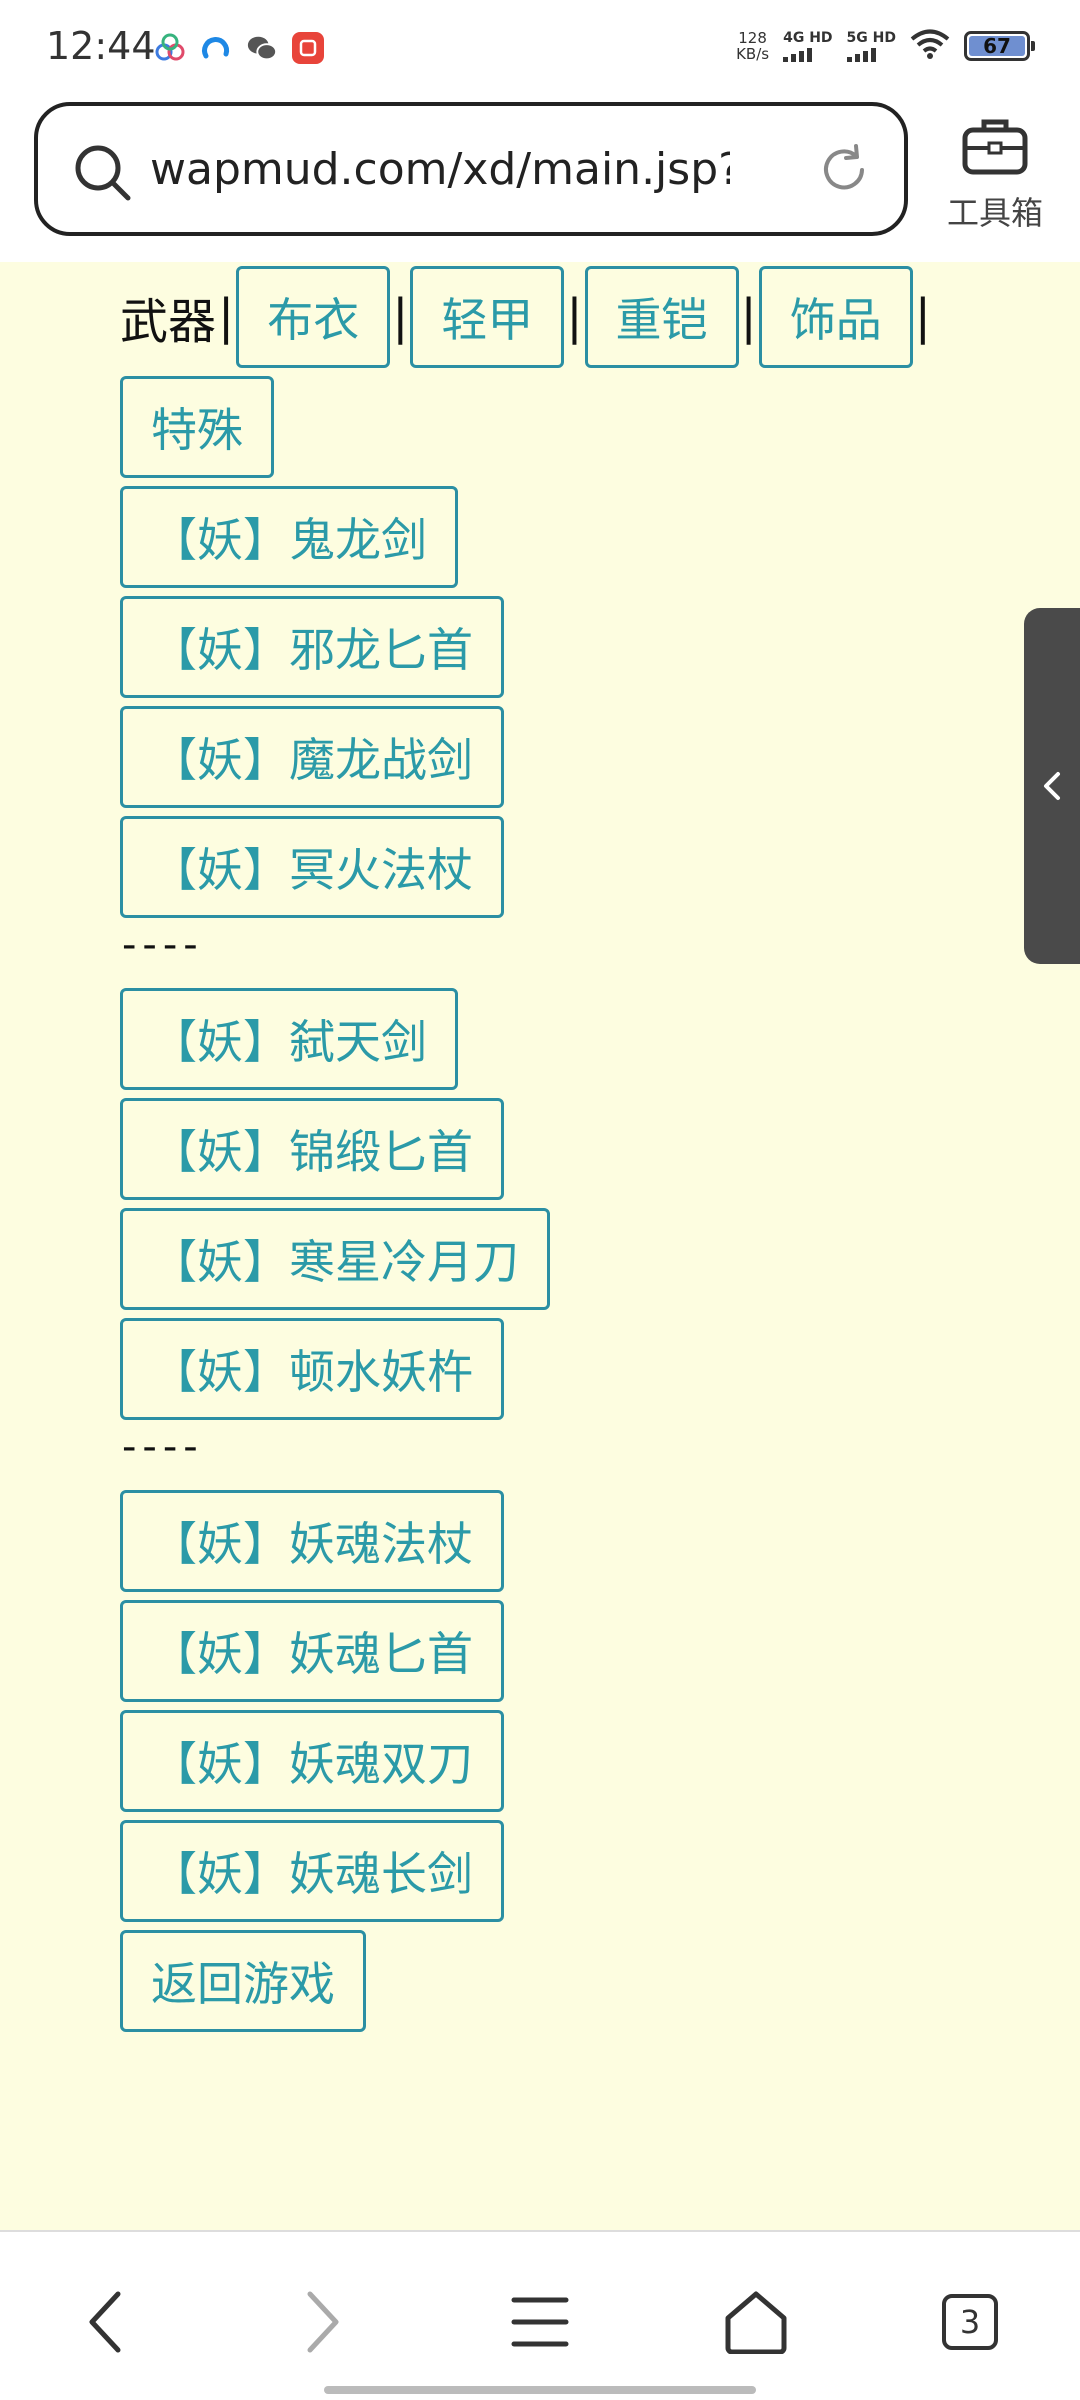 The image size is (1080, 2400). I want to click on home-button, so click(756, 2322).